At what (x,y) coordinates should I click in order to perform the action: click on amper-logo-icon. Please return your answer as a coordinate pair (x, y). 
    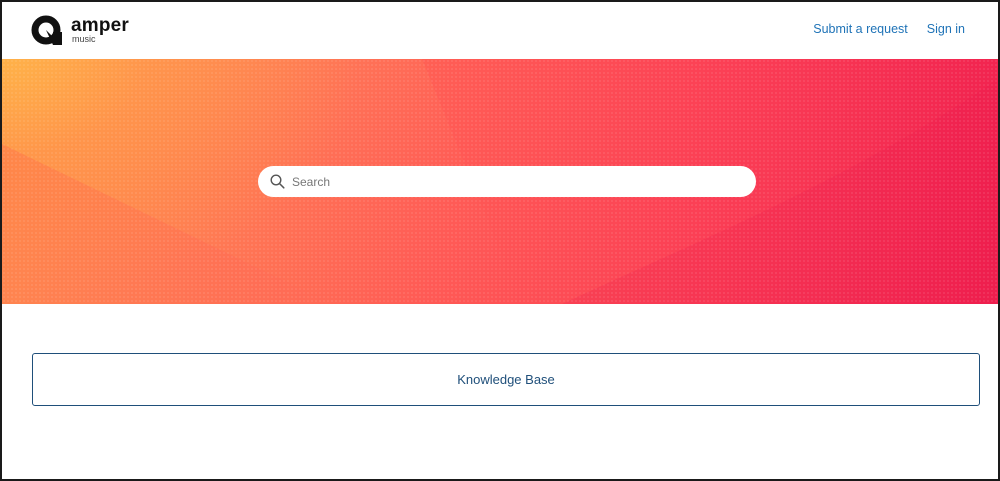
    Looking at the image, I should click on (46, 30).